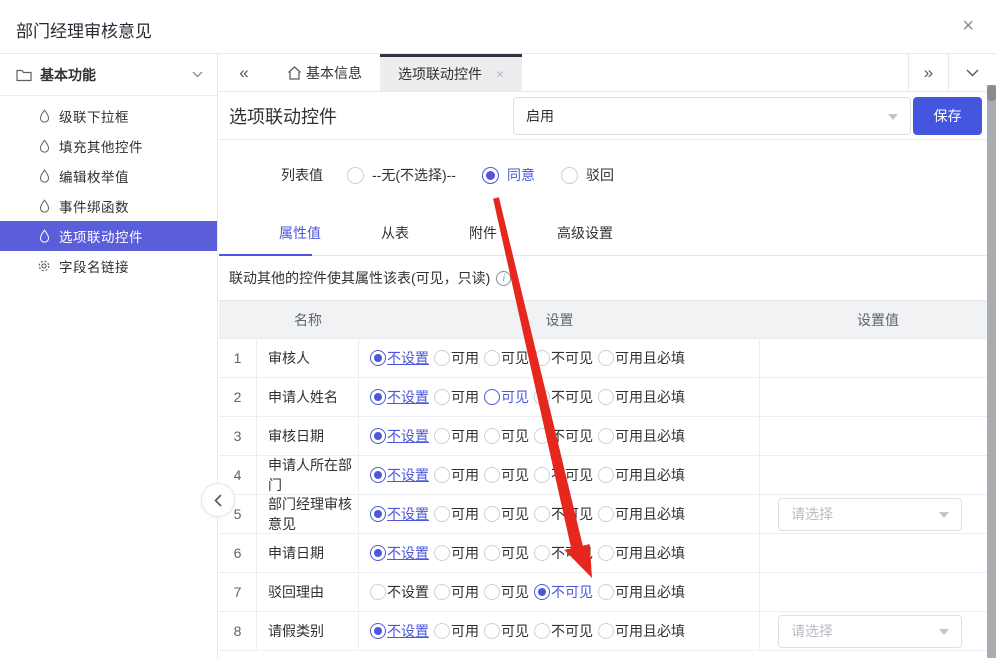 This screenshot has height=658, width=996. I want to click on list-value-option: --无(不选择)--, so click(401, 175).